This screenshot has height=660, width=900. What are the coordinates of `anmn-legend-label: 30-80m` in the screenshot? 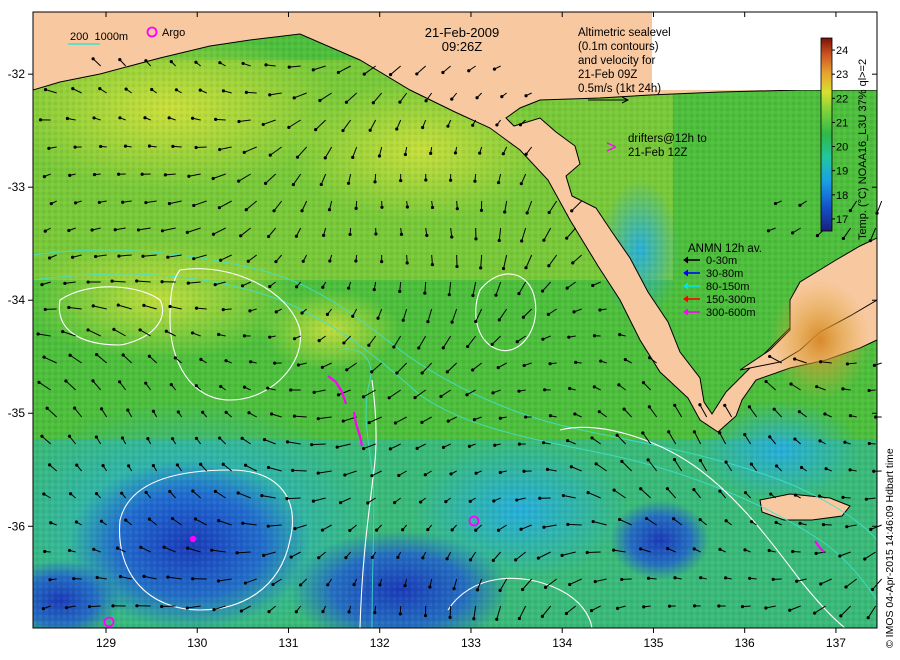 It's located at (724, 274).